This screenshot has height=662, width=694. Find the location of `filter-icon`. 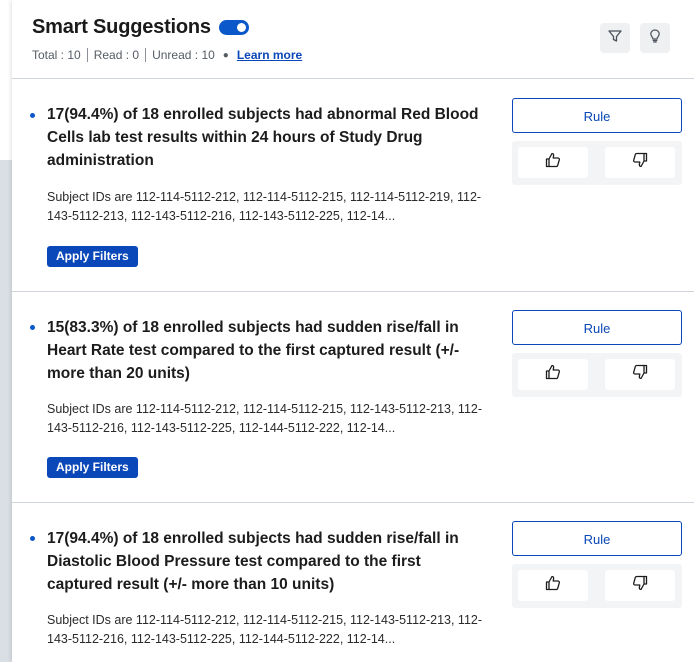

filter-icon is located at coordinates (615, 38).